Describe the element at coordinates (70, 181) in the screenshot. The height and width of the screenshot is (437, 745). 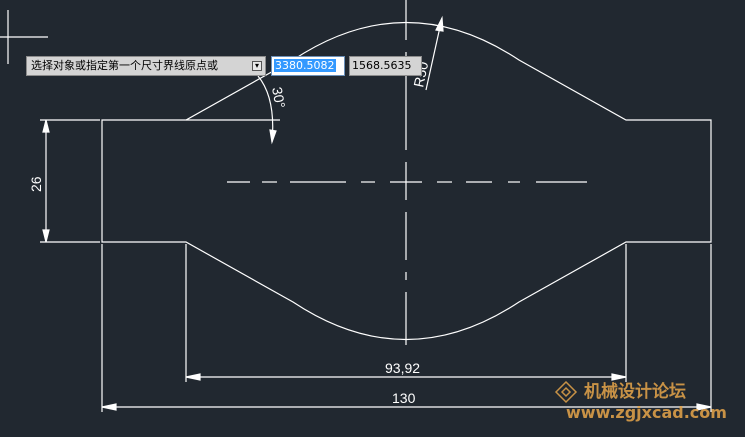
I see `dimension-height` at that location.